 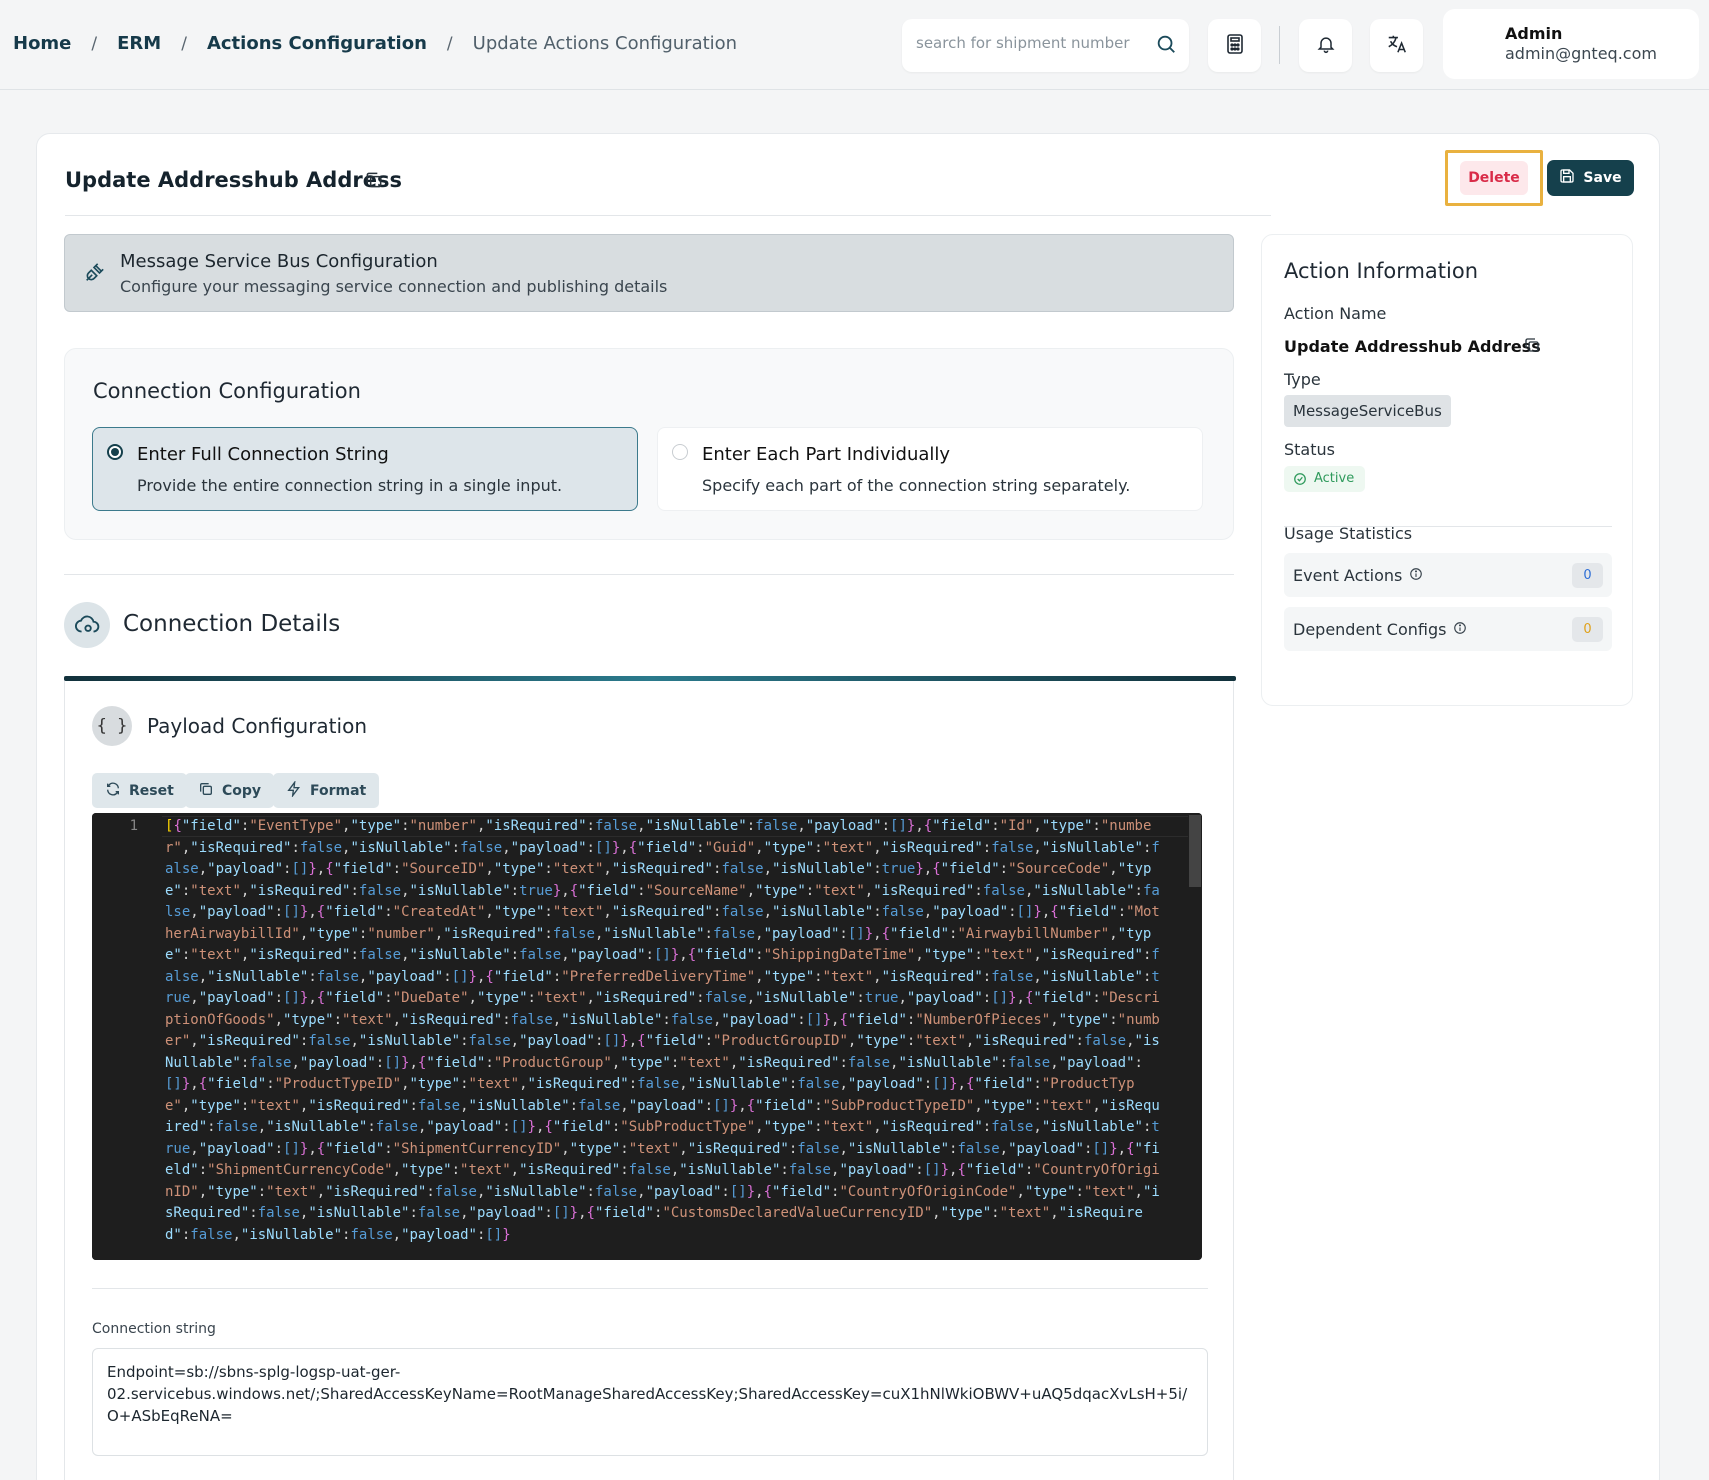 I want to click on stat-label-text: Dependent Configs, so click(x=1370, y=629).